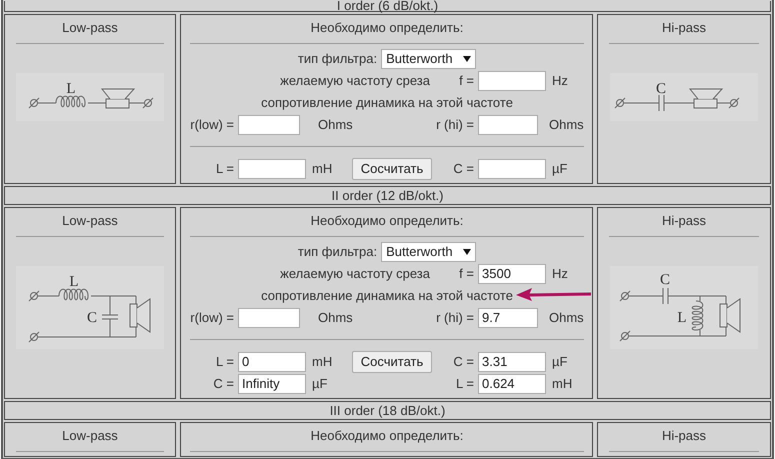  Describe the element at coordinates (272, 362) in the screenshot. I see `input-field: 0` at that location.